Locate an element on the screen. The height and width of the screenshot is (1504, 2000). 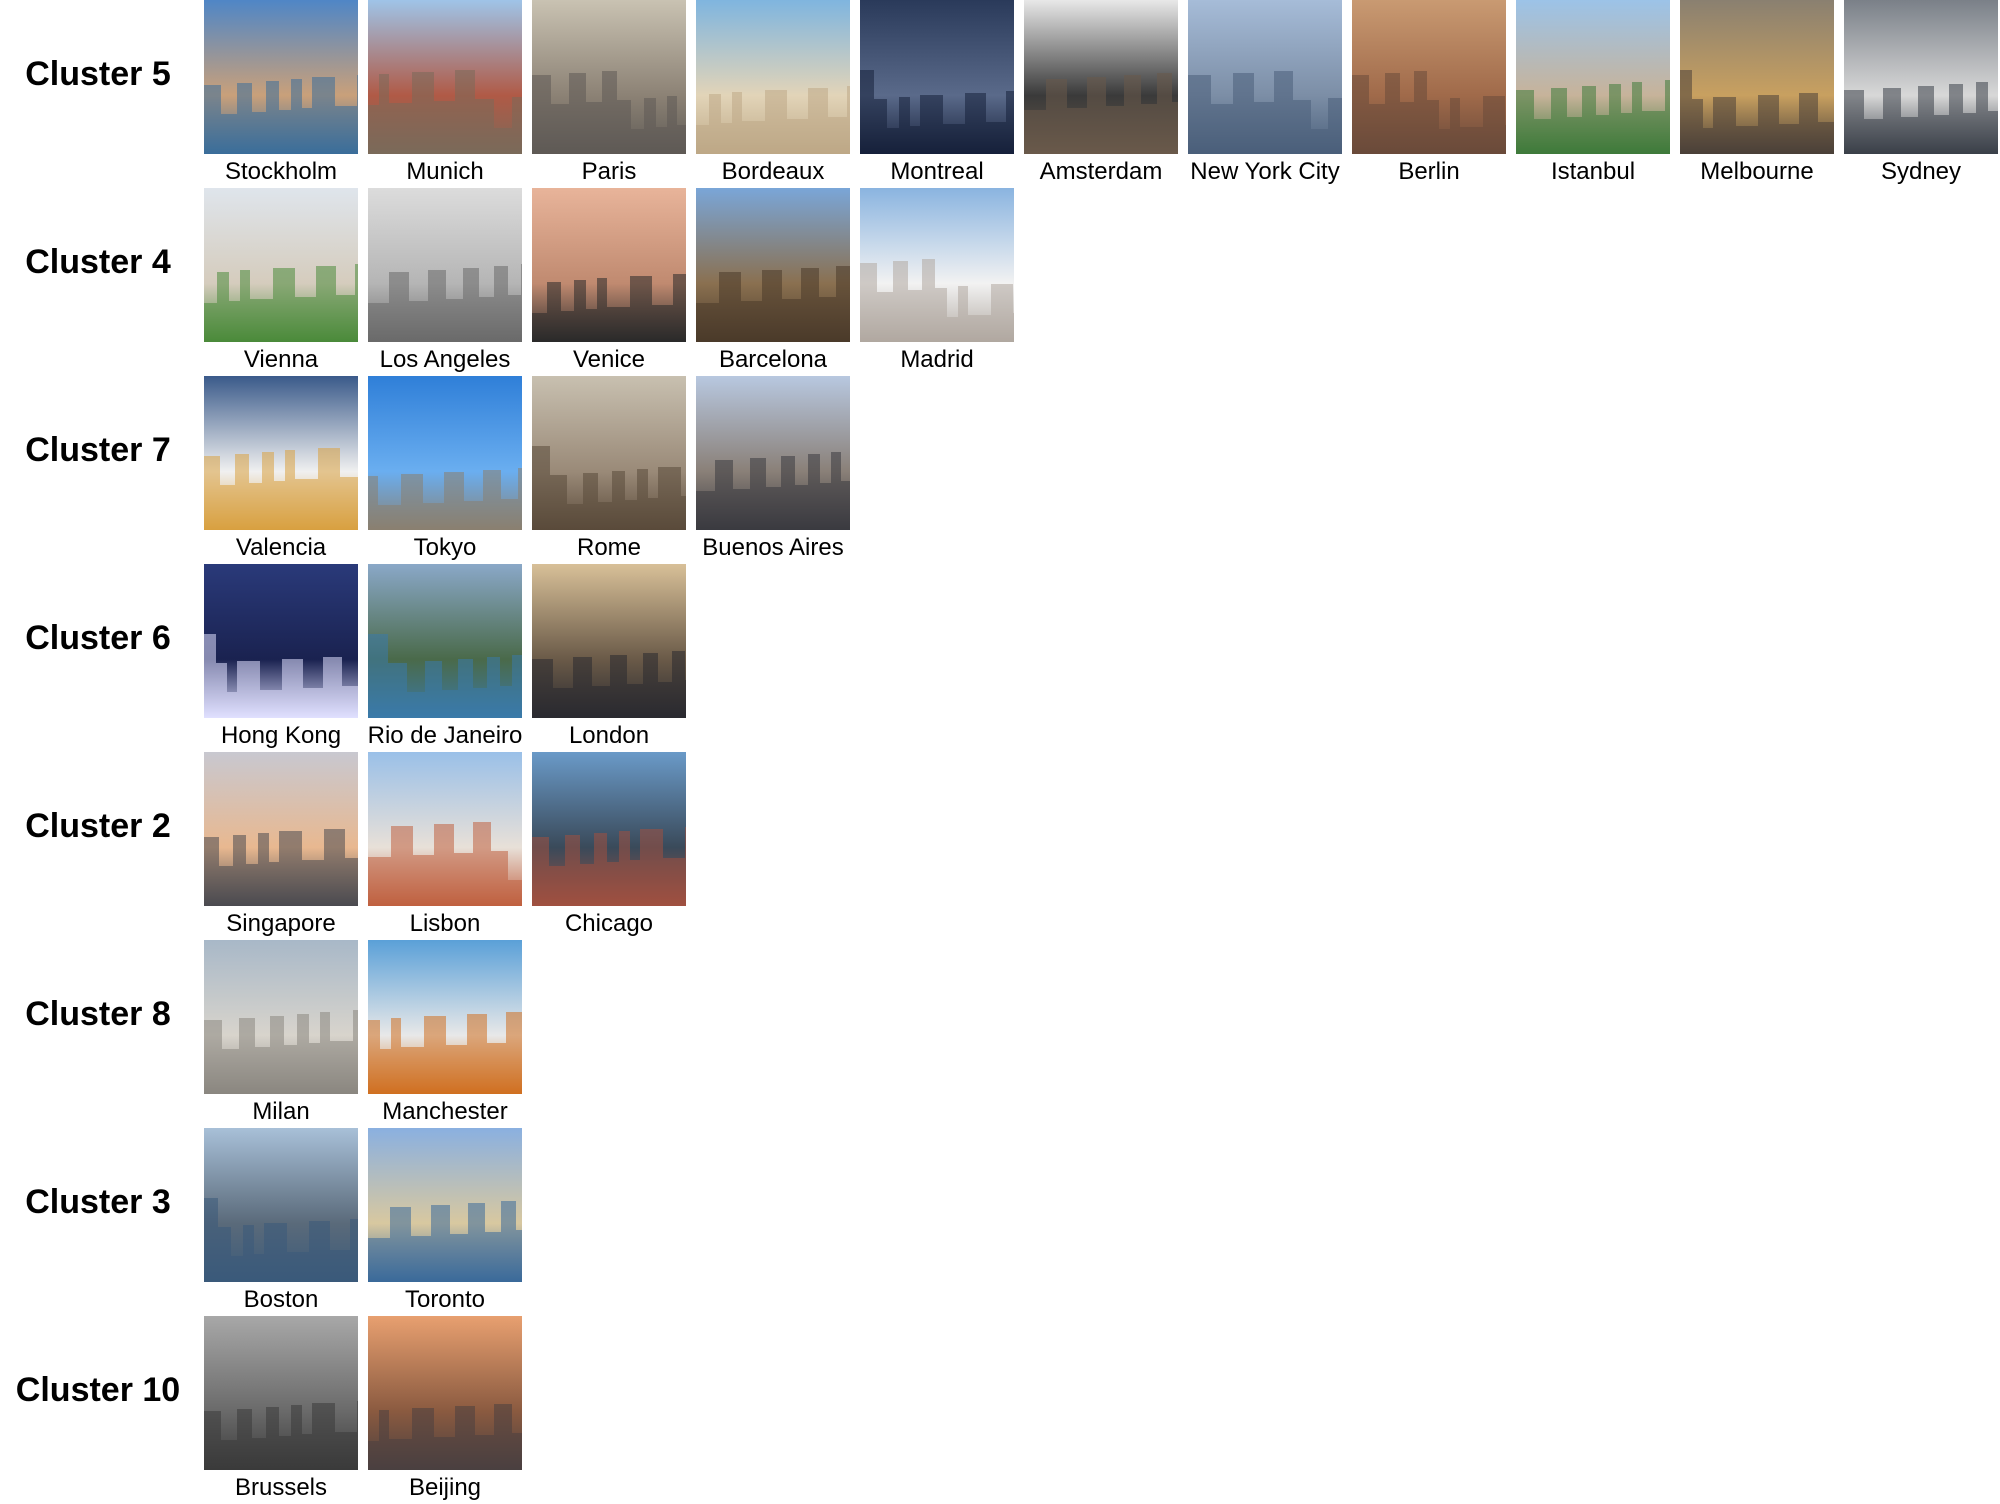
cluster-row-cluster-6: Cluster 6 Hong Kong Rio de Janeiro London is located at coordinates (1000, 658).